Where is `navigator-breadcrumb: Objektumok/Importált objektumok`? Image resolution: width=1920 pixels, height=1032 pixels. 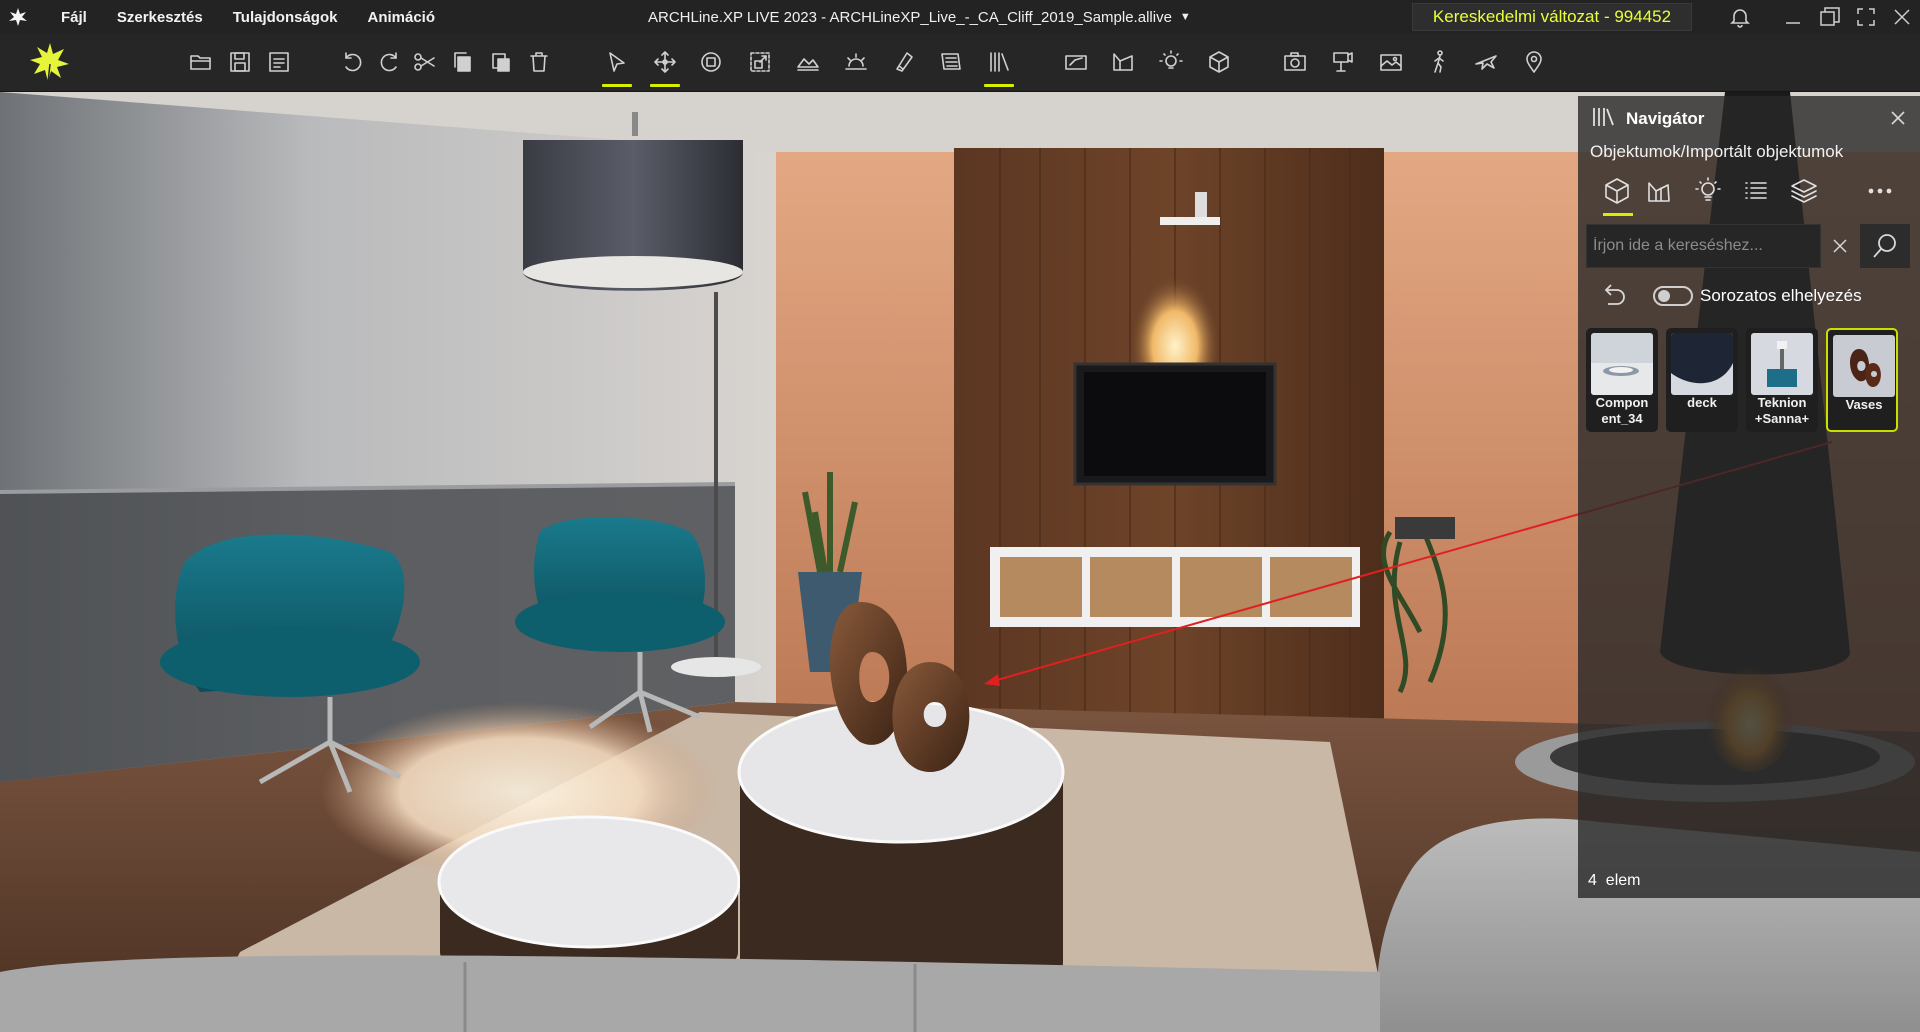
navigator-breadcrumb: Objektumok/Importált objektumok is located at coordinates (1717, 151).